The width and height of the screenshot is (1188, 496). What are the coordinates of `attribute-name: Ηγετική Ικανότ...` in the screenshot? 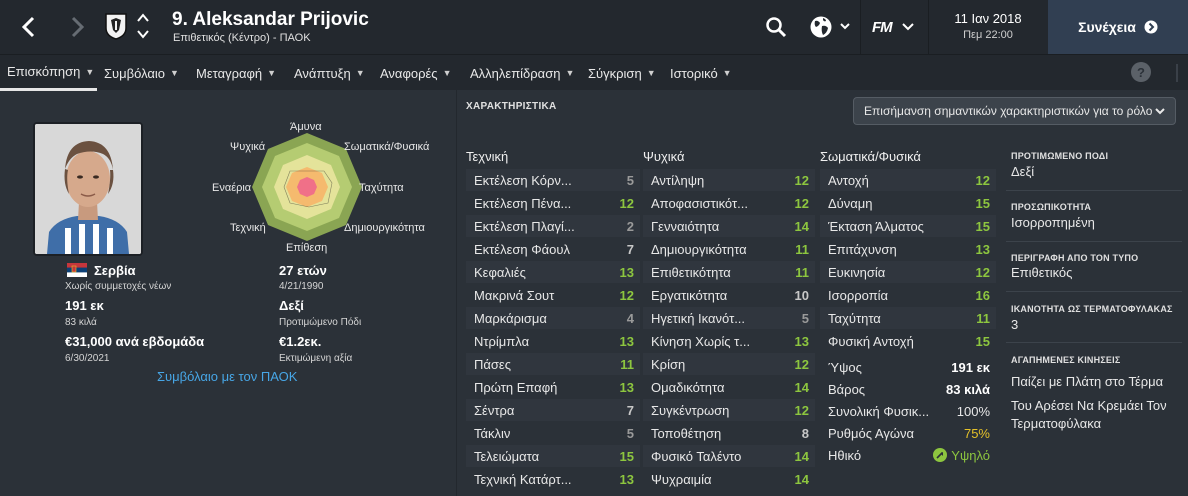 It's located at (698, 318).